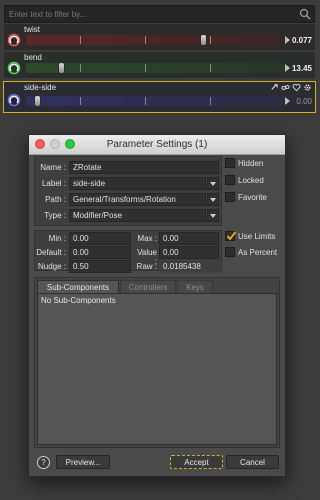  I want to click on filter-input, so click(154, 14).